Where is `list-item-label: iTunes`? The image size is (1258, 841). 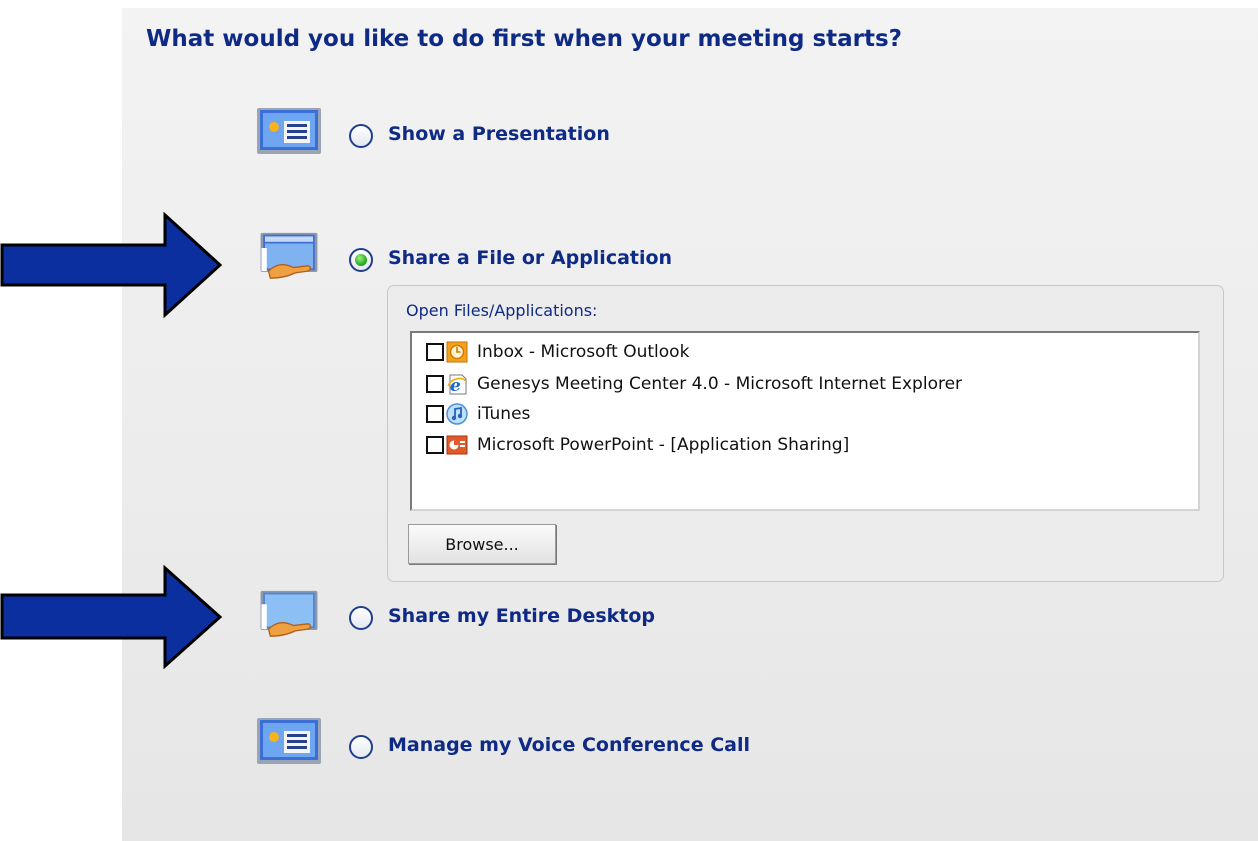
list-item-label: iTunes is located at coordinates (504, 414).